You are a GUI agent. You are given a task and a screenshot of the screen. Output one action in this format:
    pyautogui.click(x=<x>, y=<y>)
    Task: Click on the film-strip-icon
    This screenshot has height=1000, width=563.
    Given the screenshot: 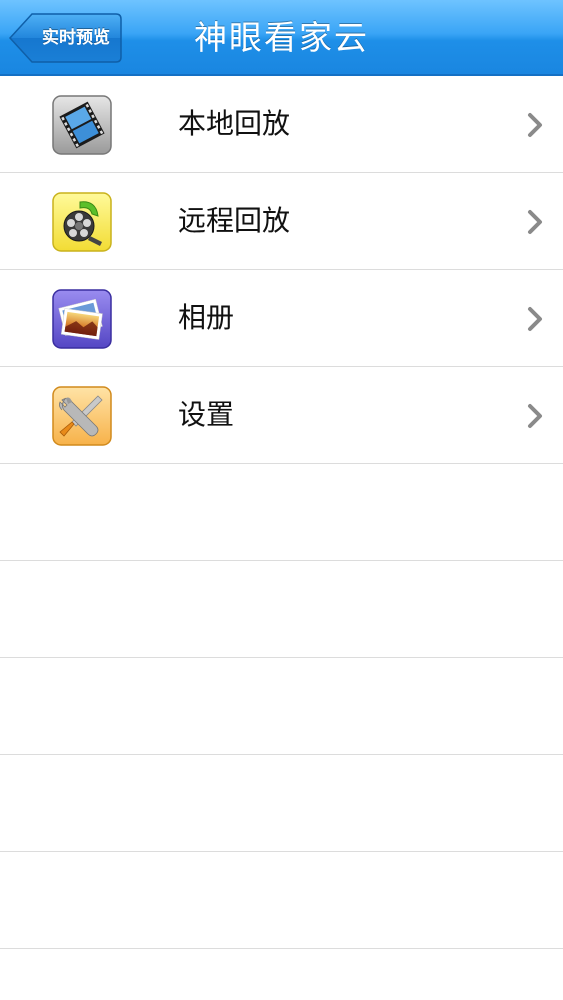 What is the action you would take?
    pyautogui.click(x=82, y=125)
    